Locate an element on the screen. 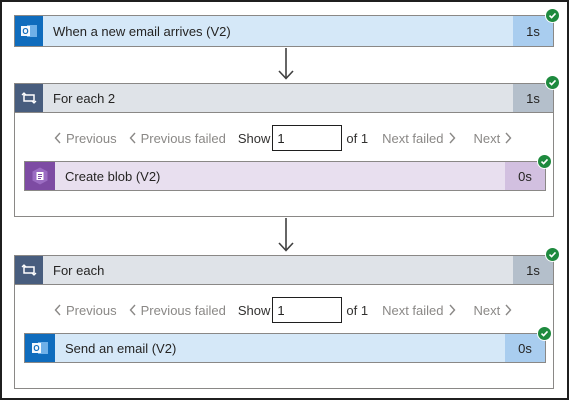 Image resolution: width=569 pixels, height=400 pixels. blob-storage-icon is located at coordinates (40, 176).